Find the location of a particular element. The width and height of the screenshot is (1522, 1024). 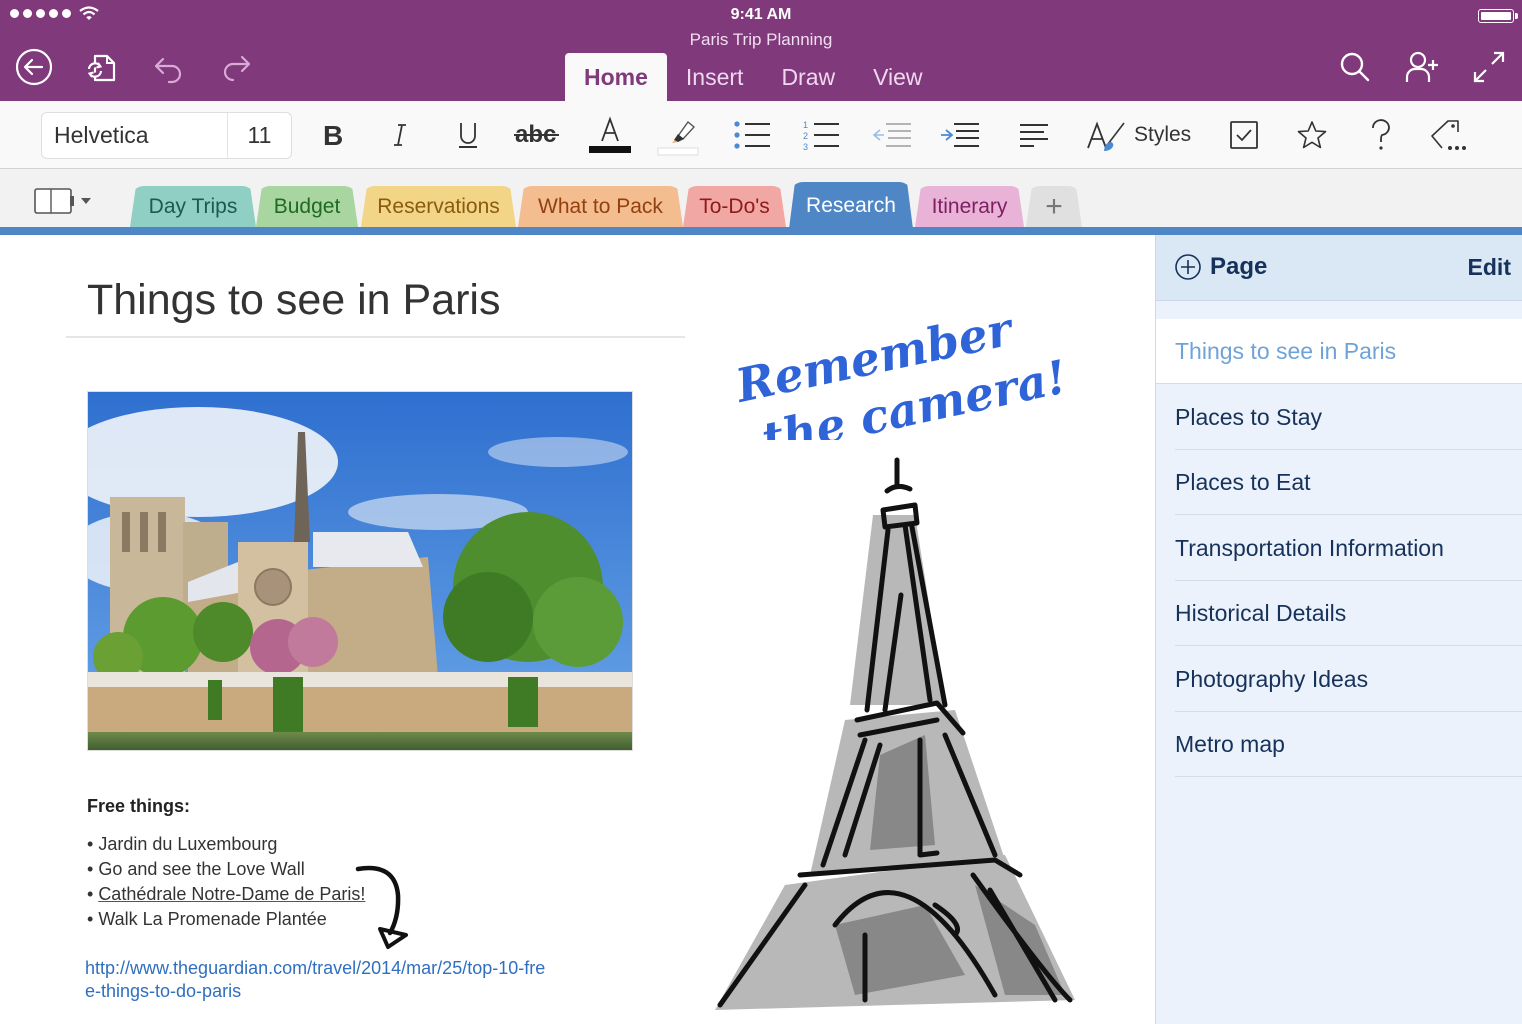

italic-button is located at coordinates (400, 135).